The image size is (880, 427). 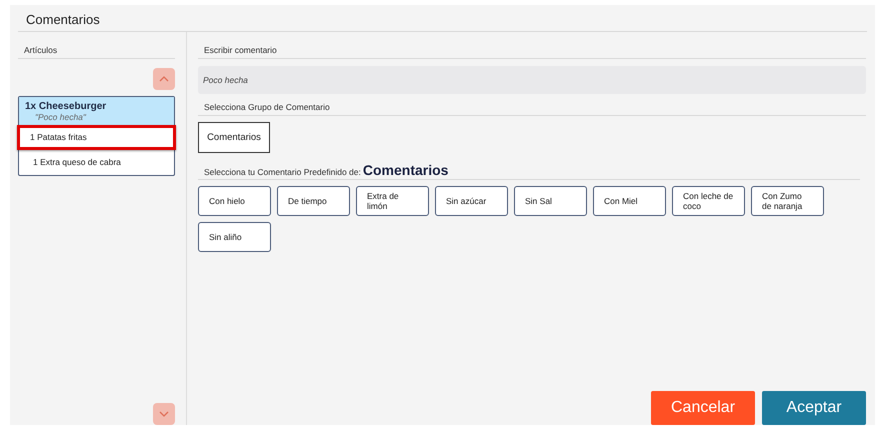 I want to click on scroll-up-button, so click(x=164, y=79).